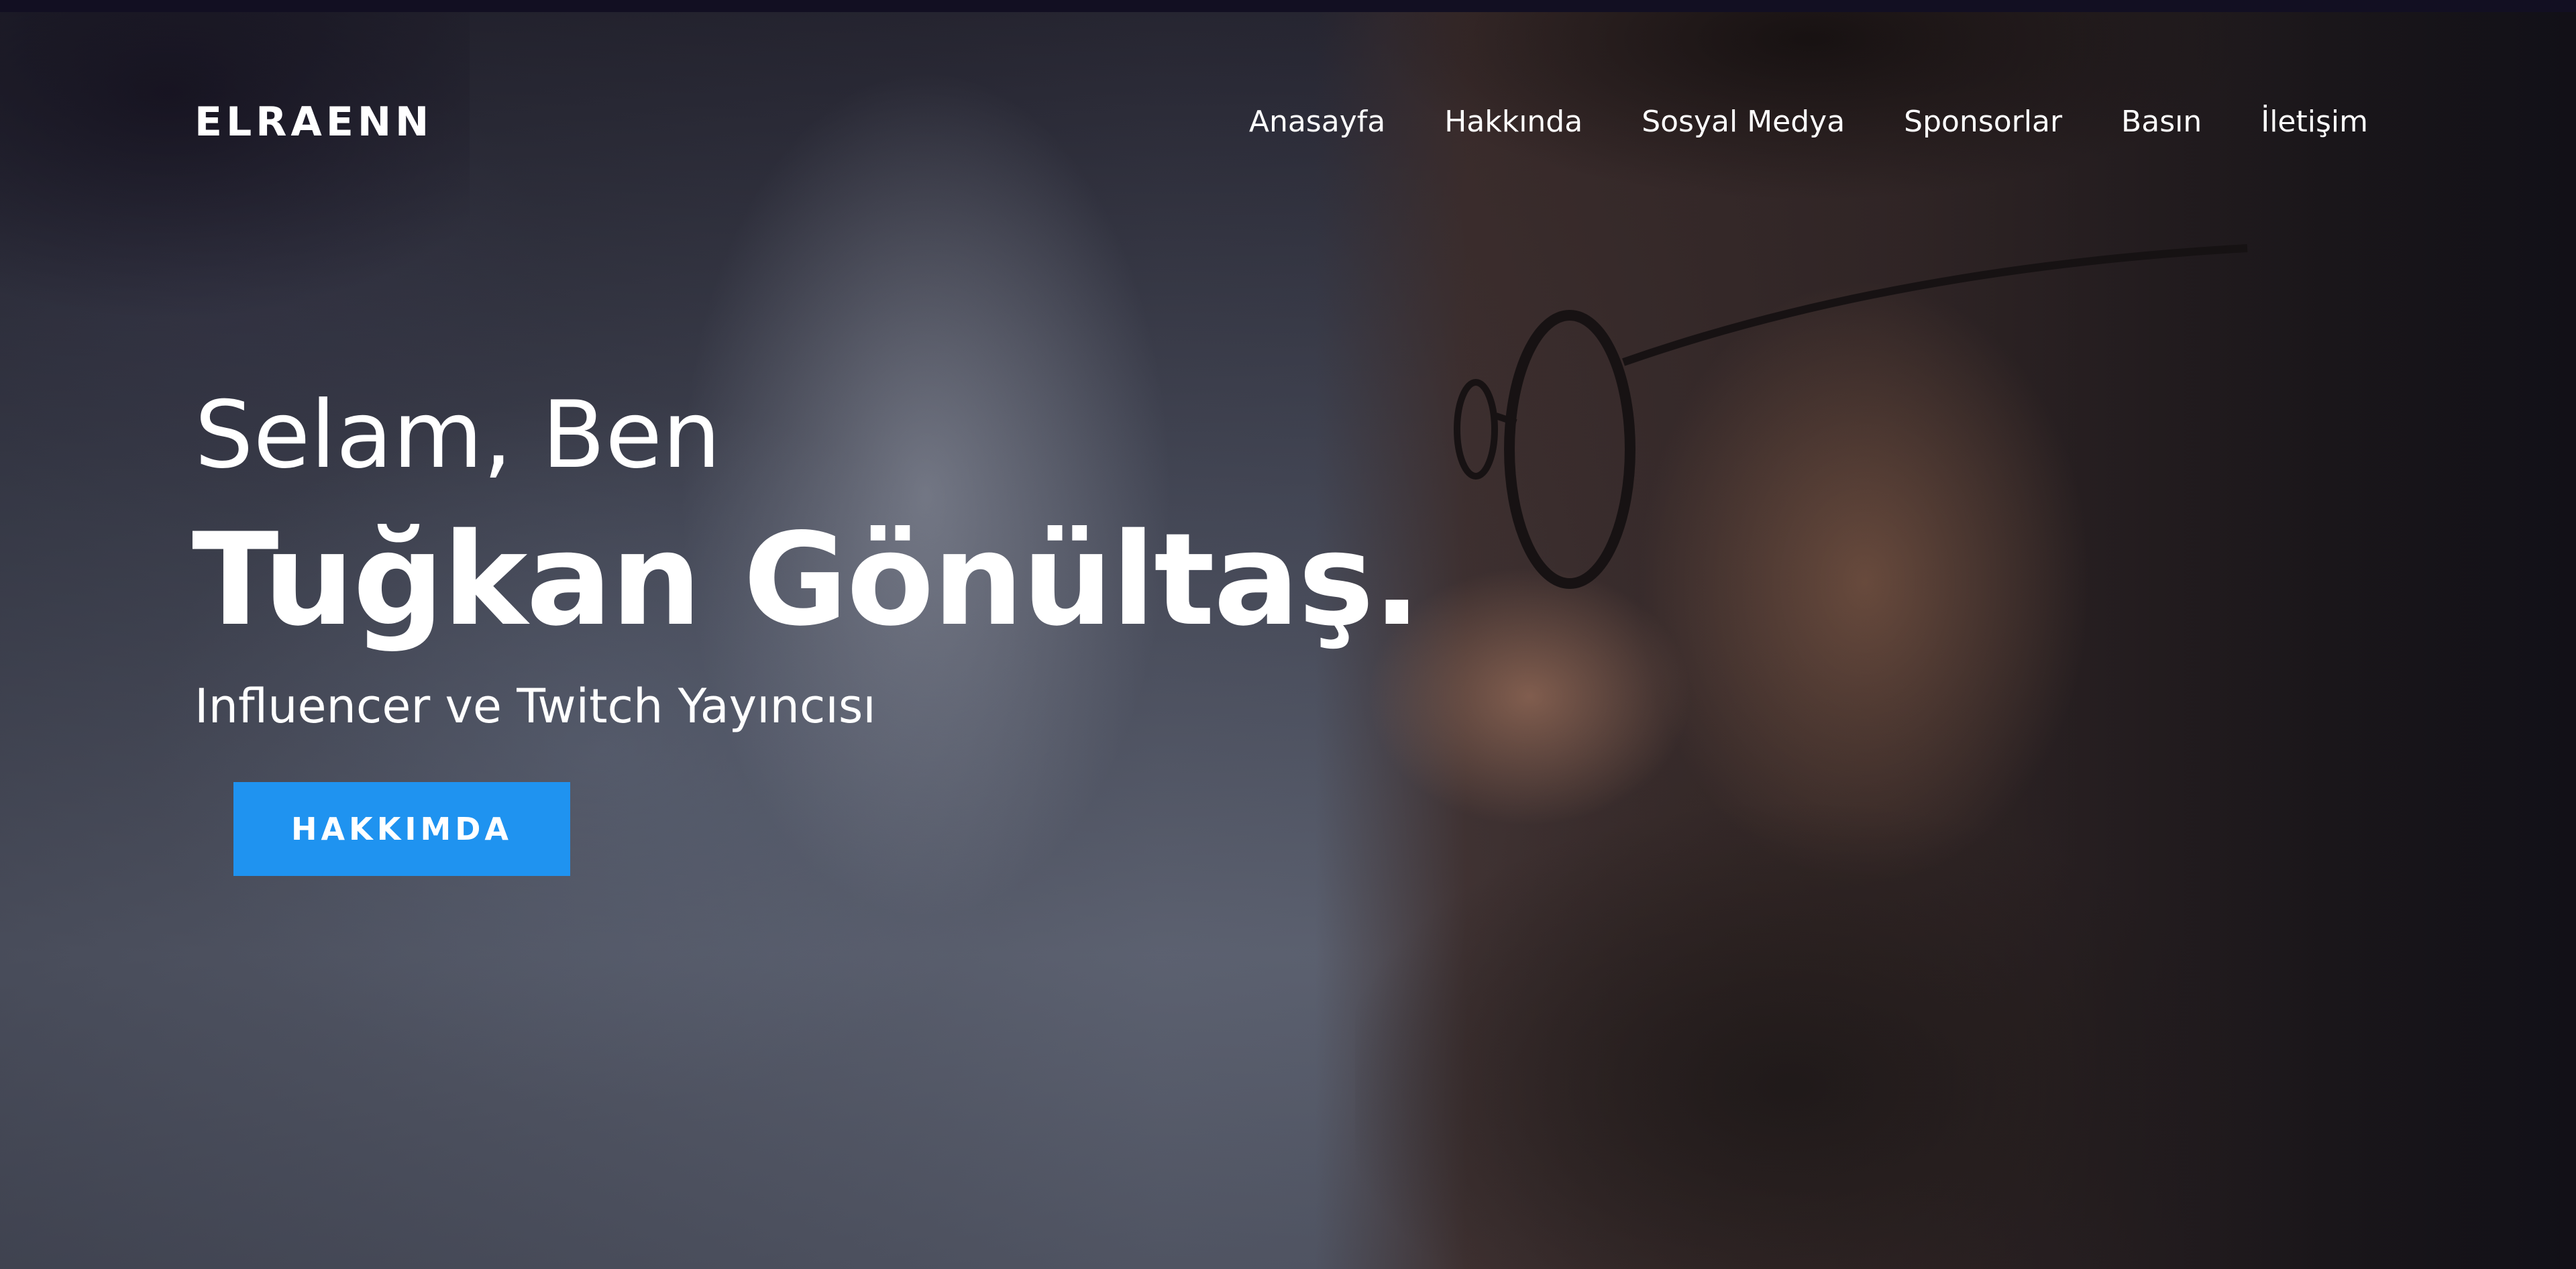 This screenshot has height=1269, width=2576. I want to click on nav-item-iletisim: İletişim, so click(2314, 122).